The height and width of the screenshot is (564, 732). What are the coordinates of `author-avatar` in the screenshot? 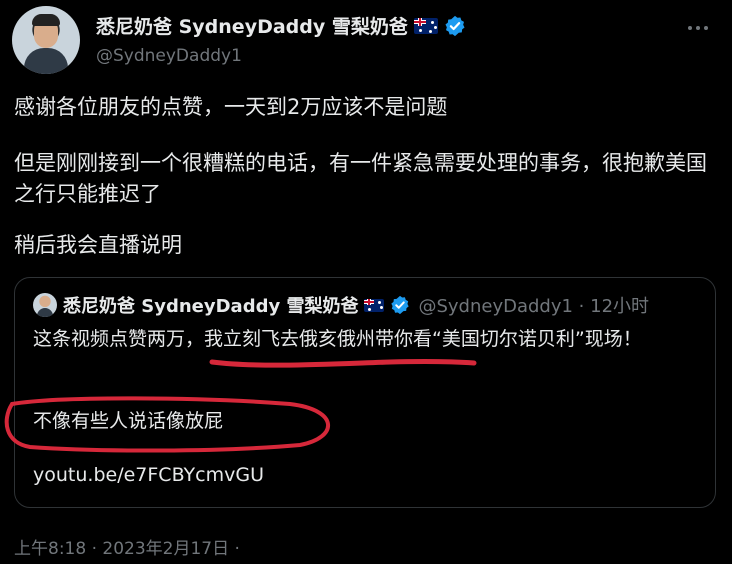 It's located at (46, 40).